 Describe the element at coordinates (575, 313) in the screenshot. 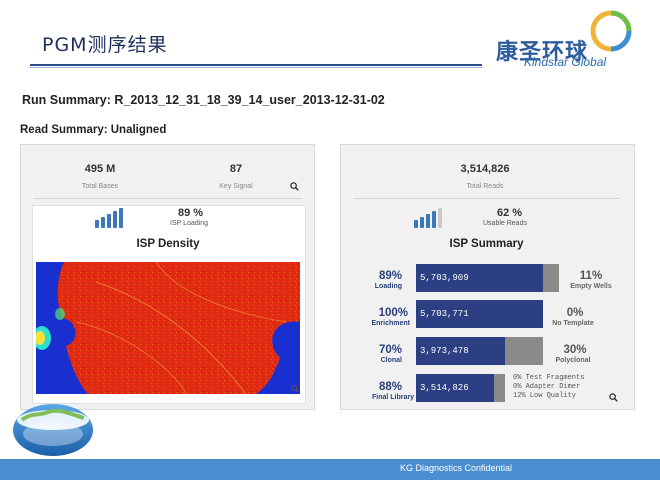

I see `no-template-percent: 0%` at that location.